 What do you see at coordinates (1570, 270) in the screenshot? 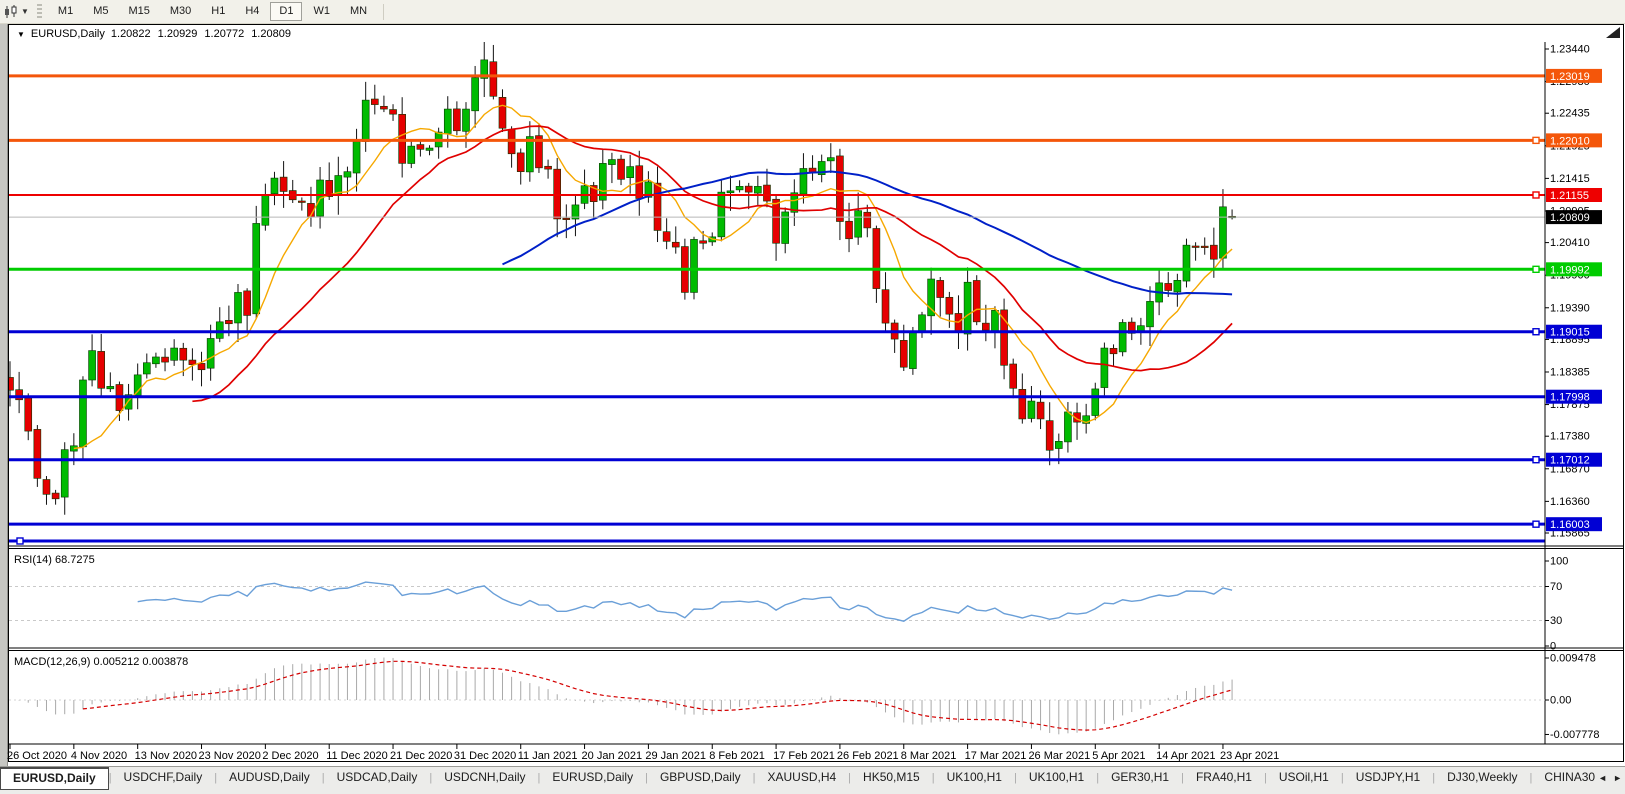
I see `level-price-box-label: 1.19992` at bounding box center [1570, 270].